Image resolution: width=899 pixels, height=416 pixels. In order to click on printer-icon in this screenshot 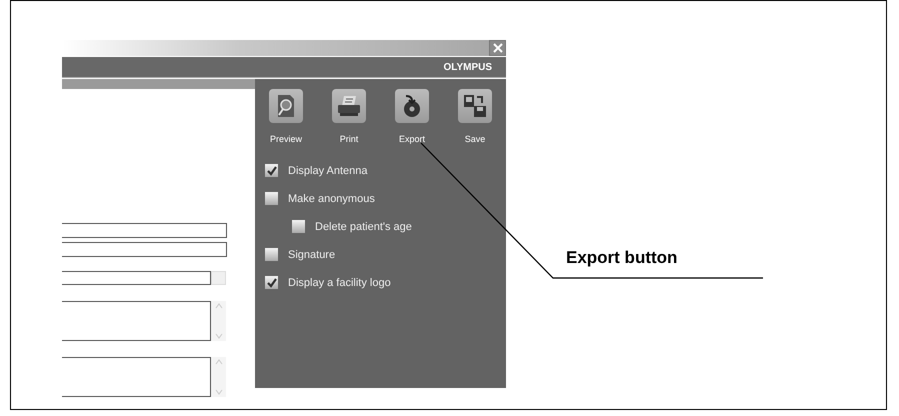, I will do `click(349, 106)`.